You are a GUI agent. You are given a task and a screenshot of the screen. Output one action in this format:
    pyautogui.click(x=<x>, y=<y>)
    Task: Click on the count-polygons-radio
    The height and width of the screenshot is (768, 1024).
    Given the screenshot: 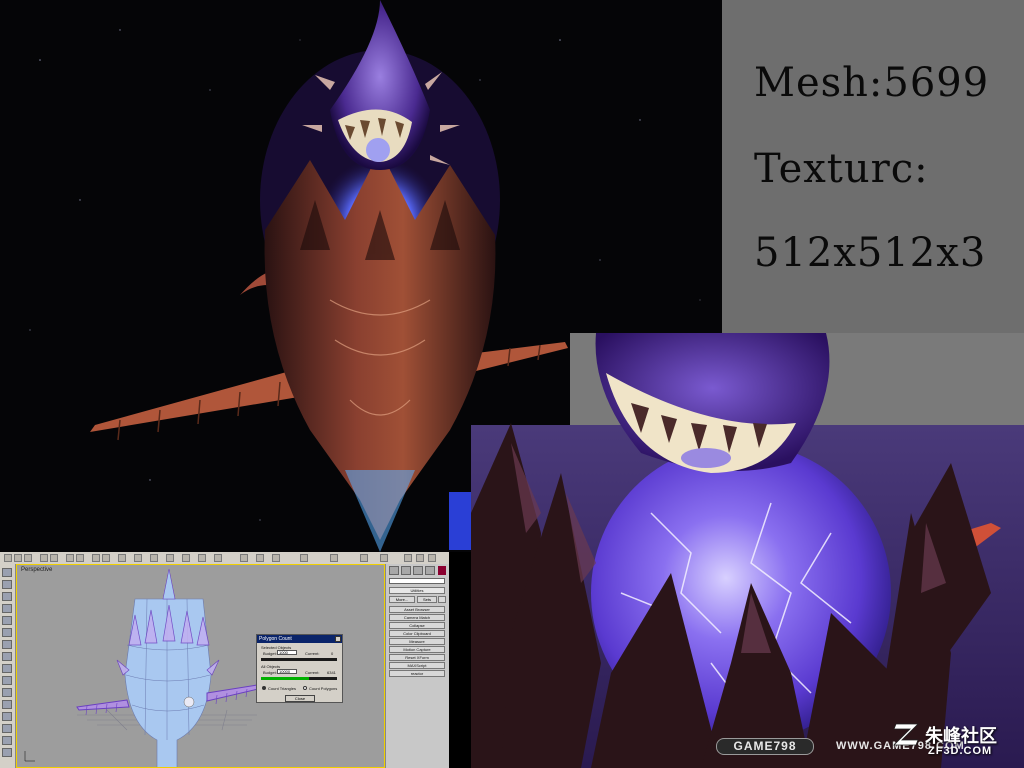 What is the action you would take?
    pyautogui.click(x=305, y=688)
    